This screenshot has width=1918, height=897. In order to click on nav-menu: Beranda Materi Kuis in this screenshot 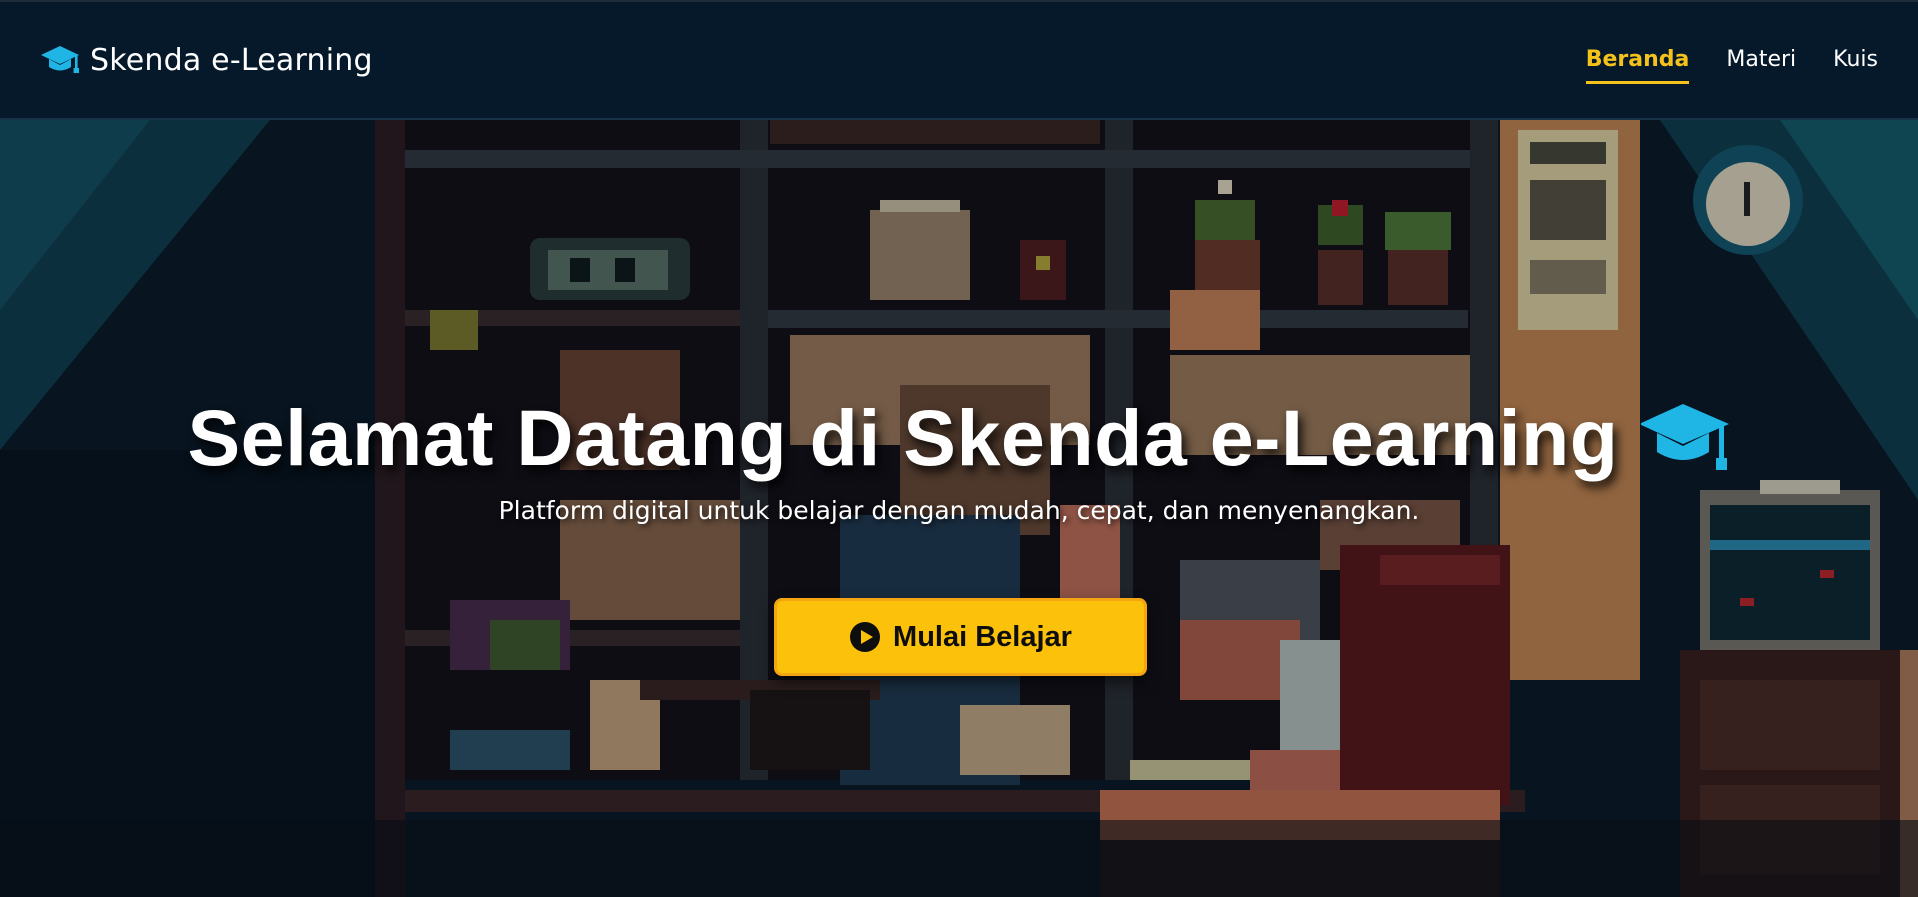, I will do `click(1731, 61)`.